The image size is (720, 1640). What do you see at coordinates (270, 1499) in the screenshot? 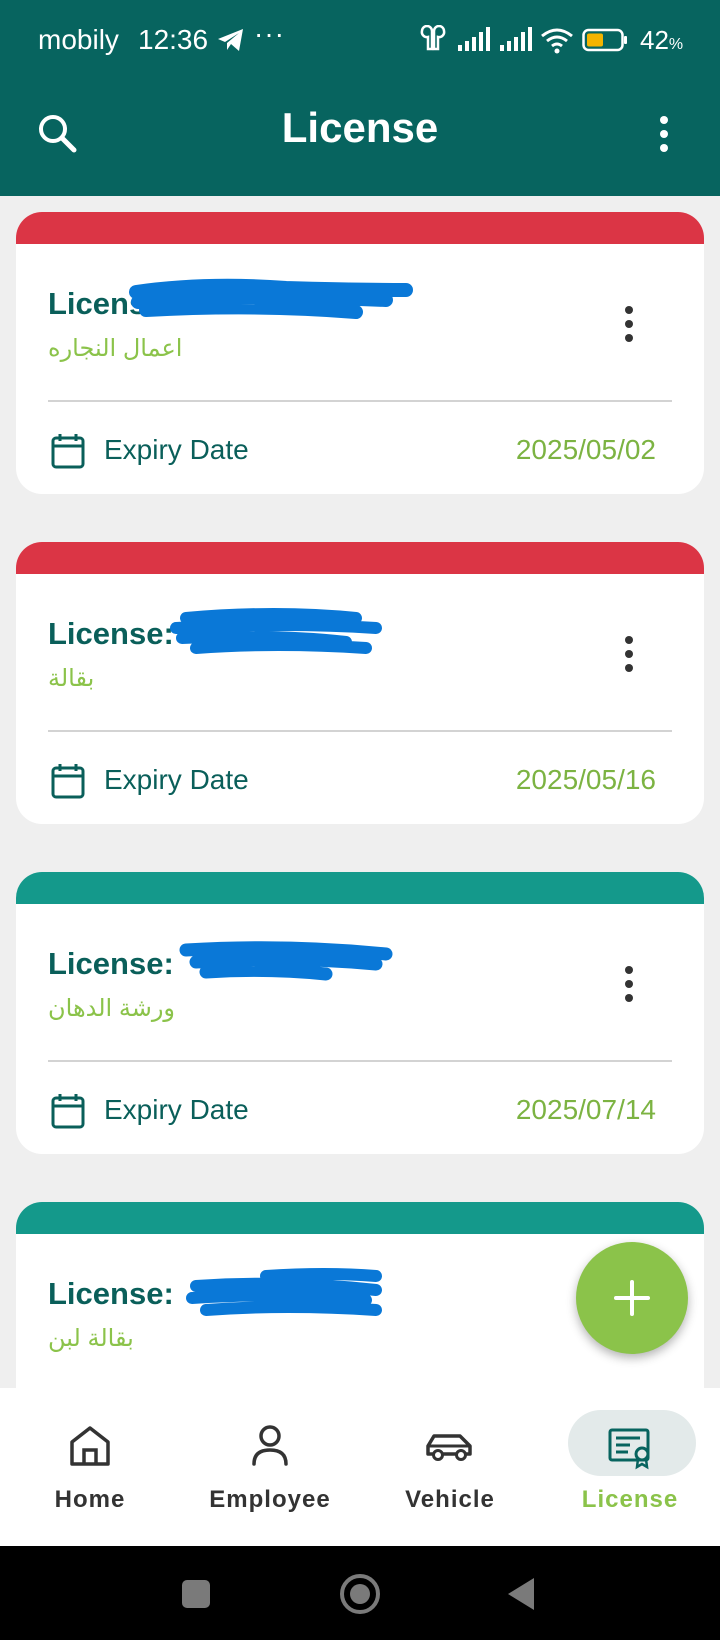
I see `nav-label: Employee` at bounding box center [270, 1499].